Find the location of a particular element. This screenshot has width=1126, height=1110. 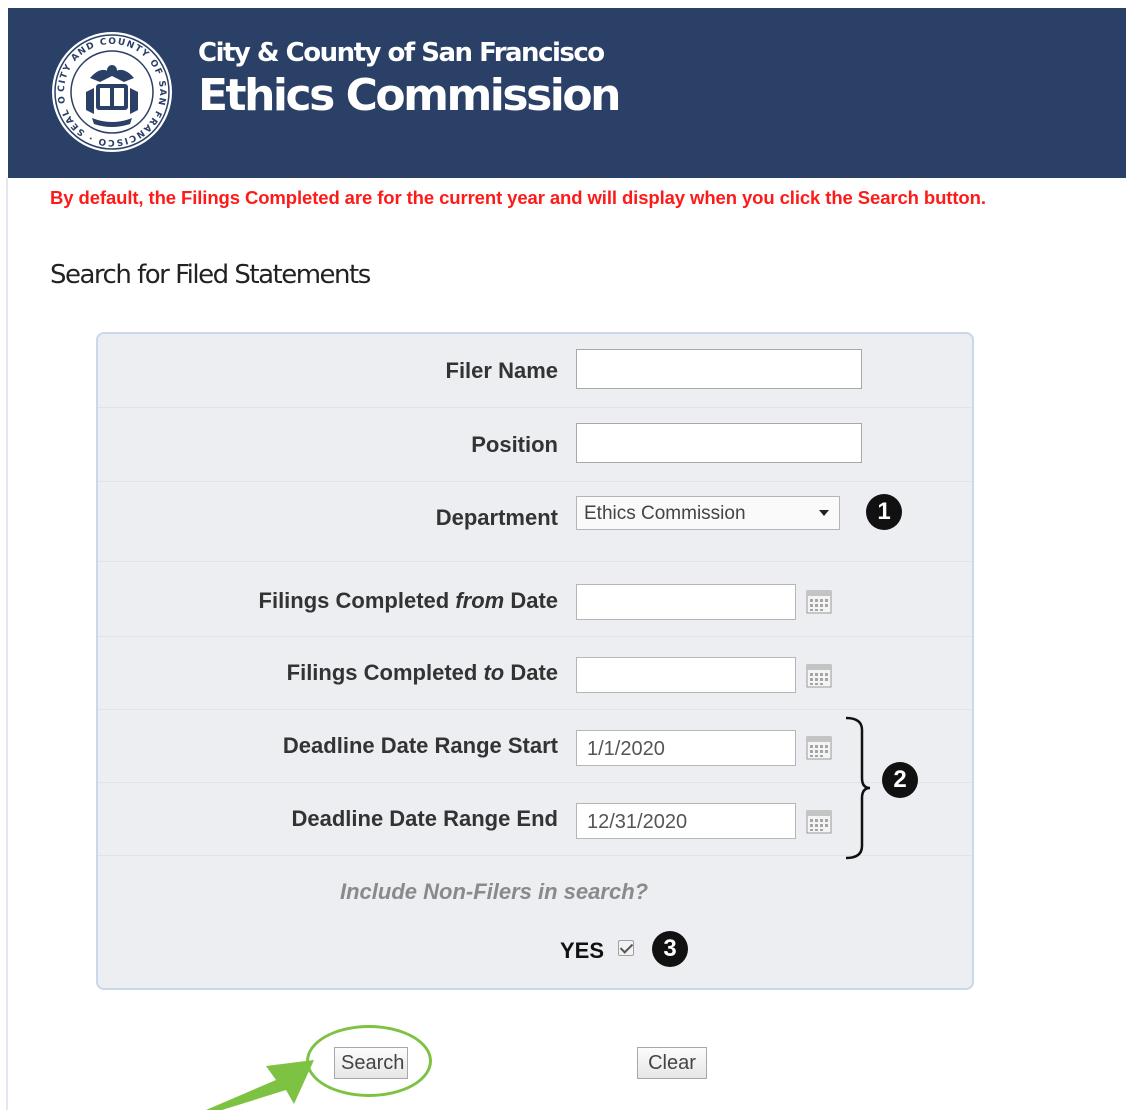

department-label: Department is located at coordinates (496, 517).